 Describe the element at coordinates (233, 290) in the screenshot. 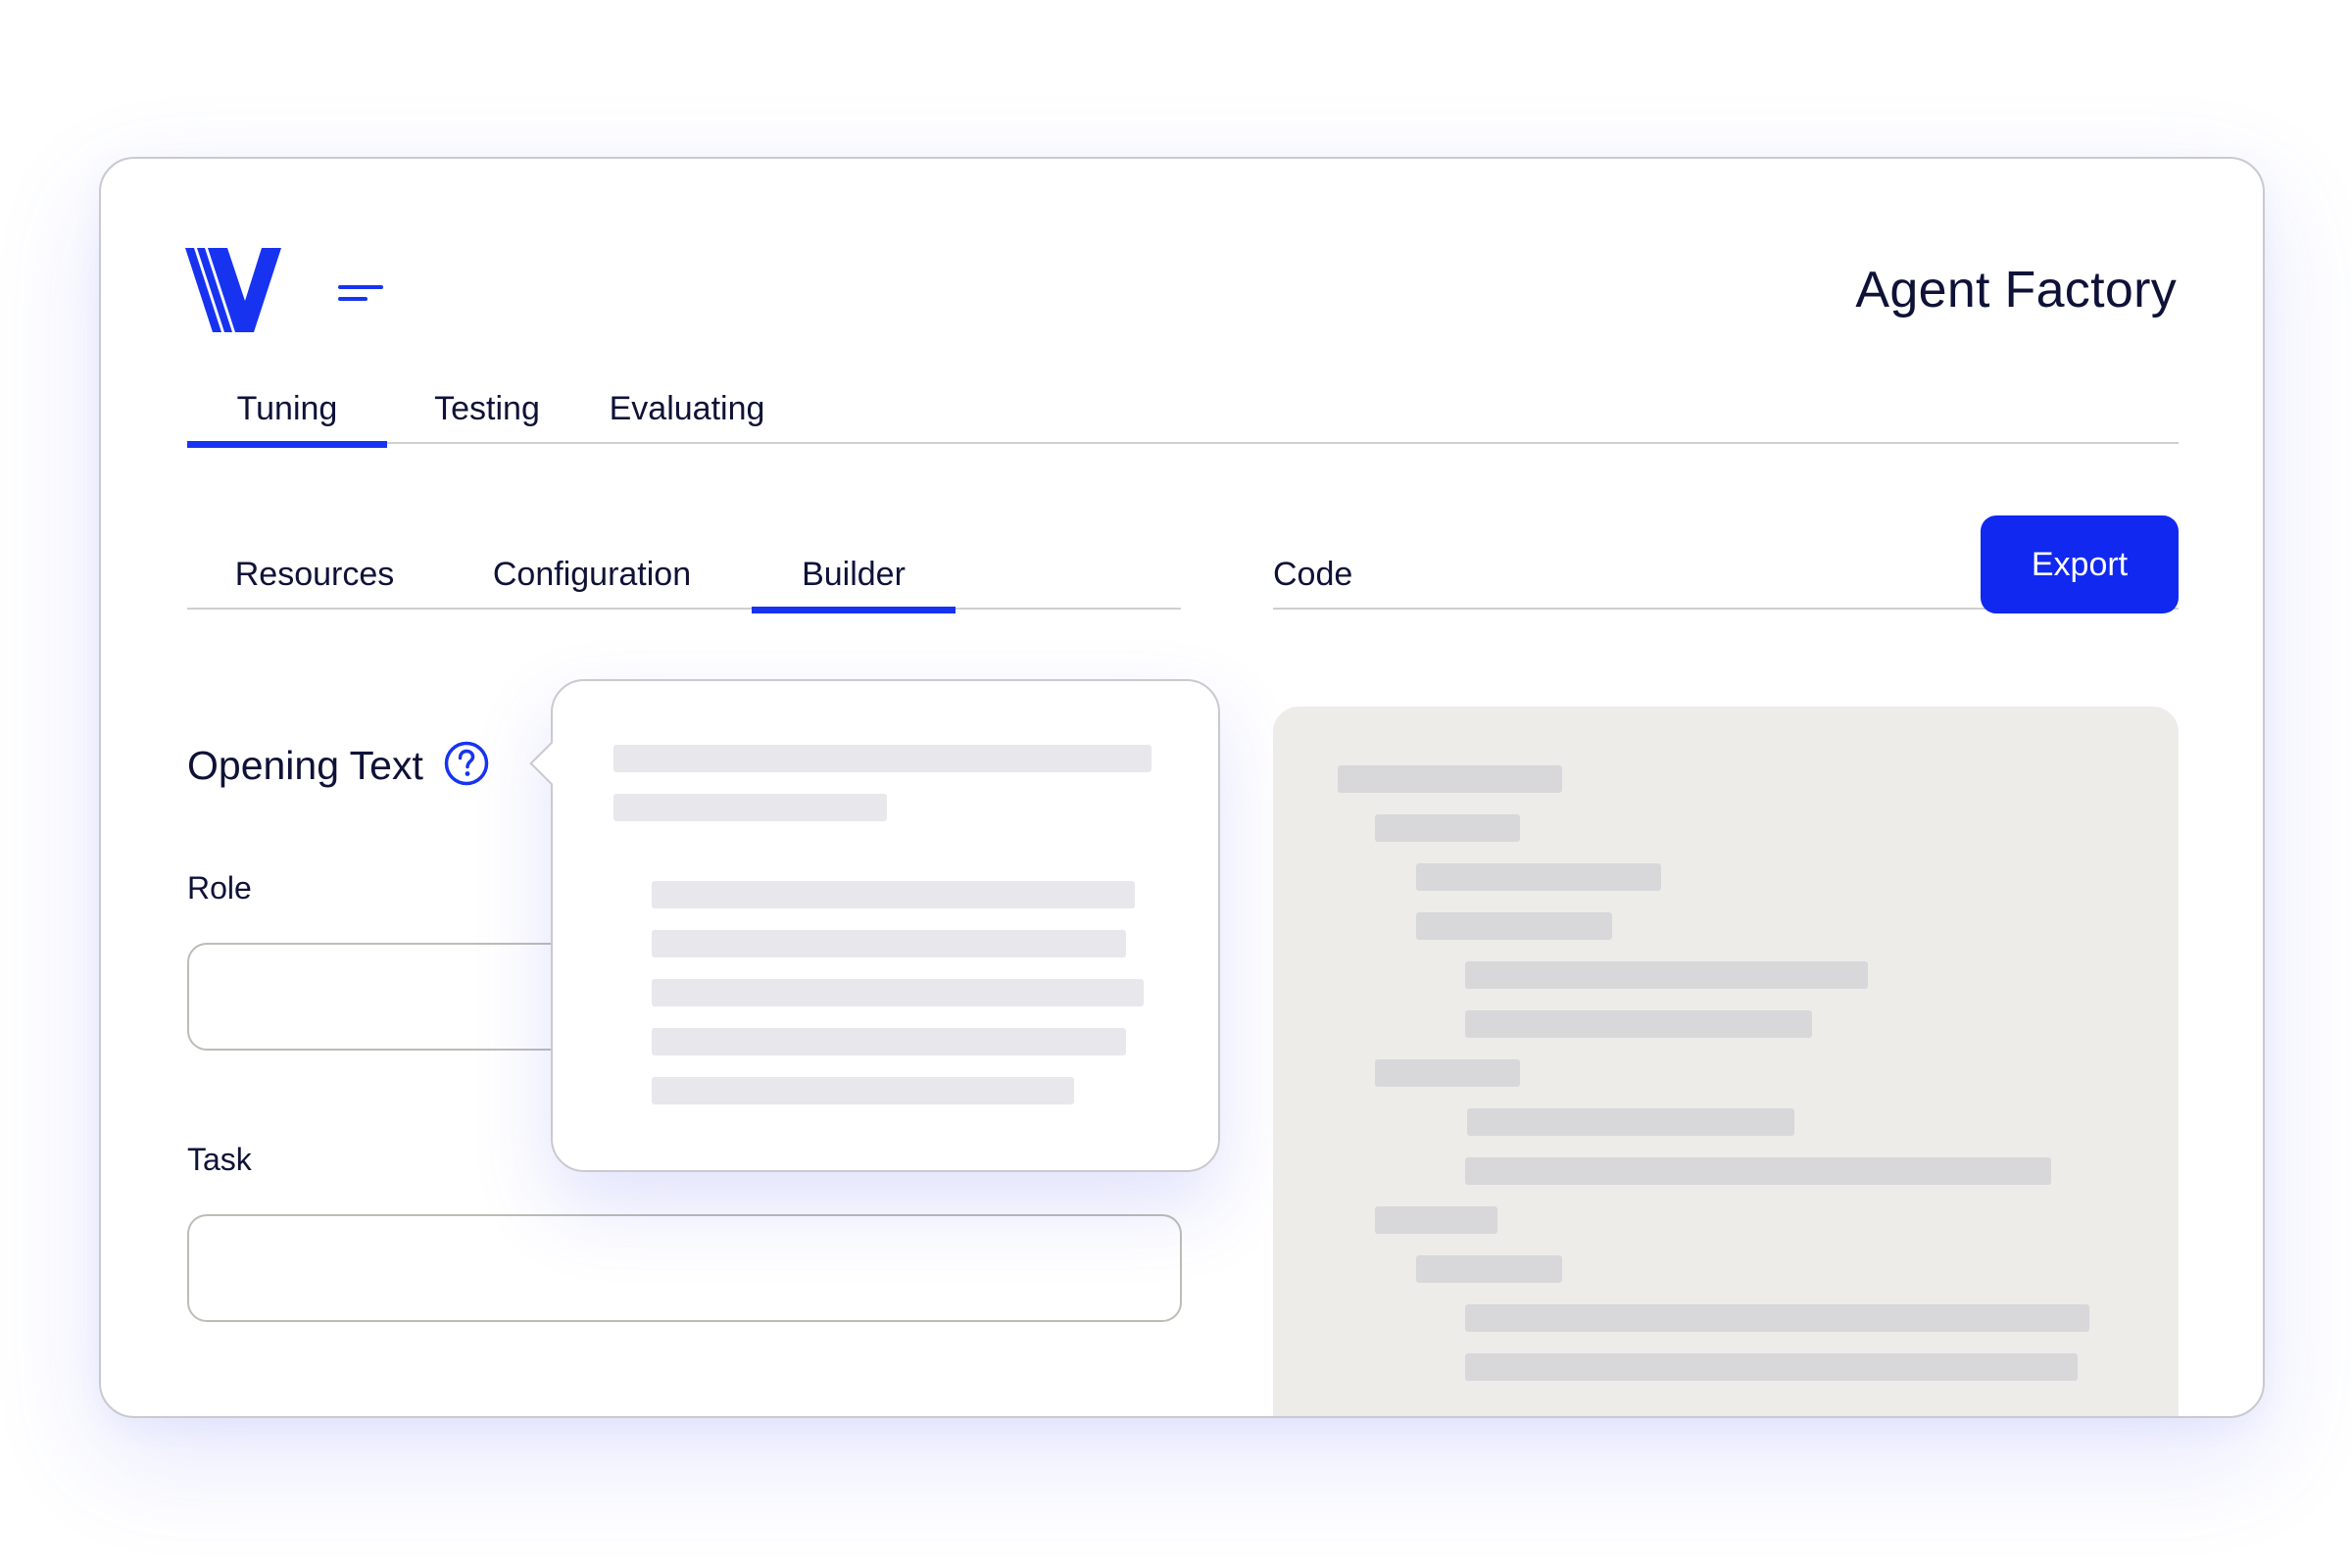

I see `logo-v-icon` at that location.